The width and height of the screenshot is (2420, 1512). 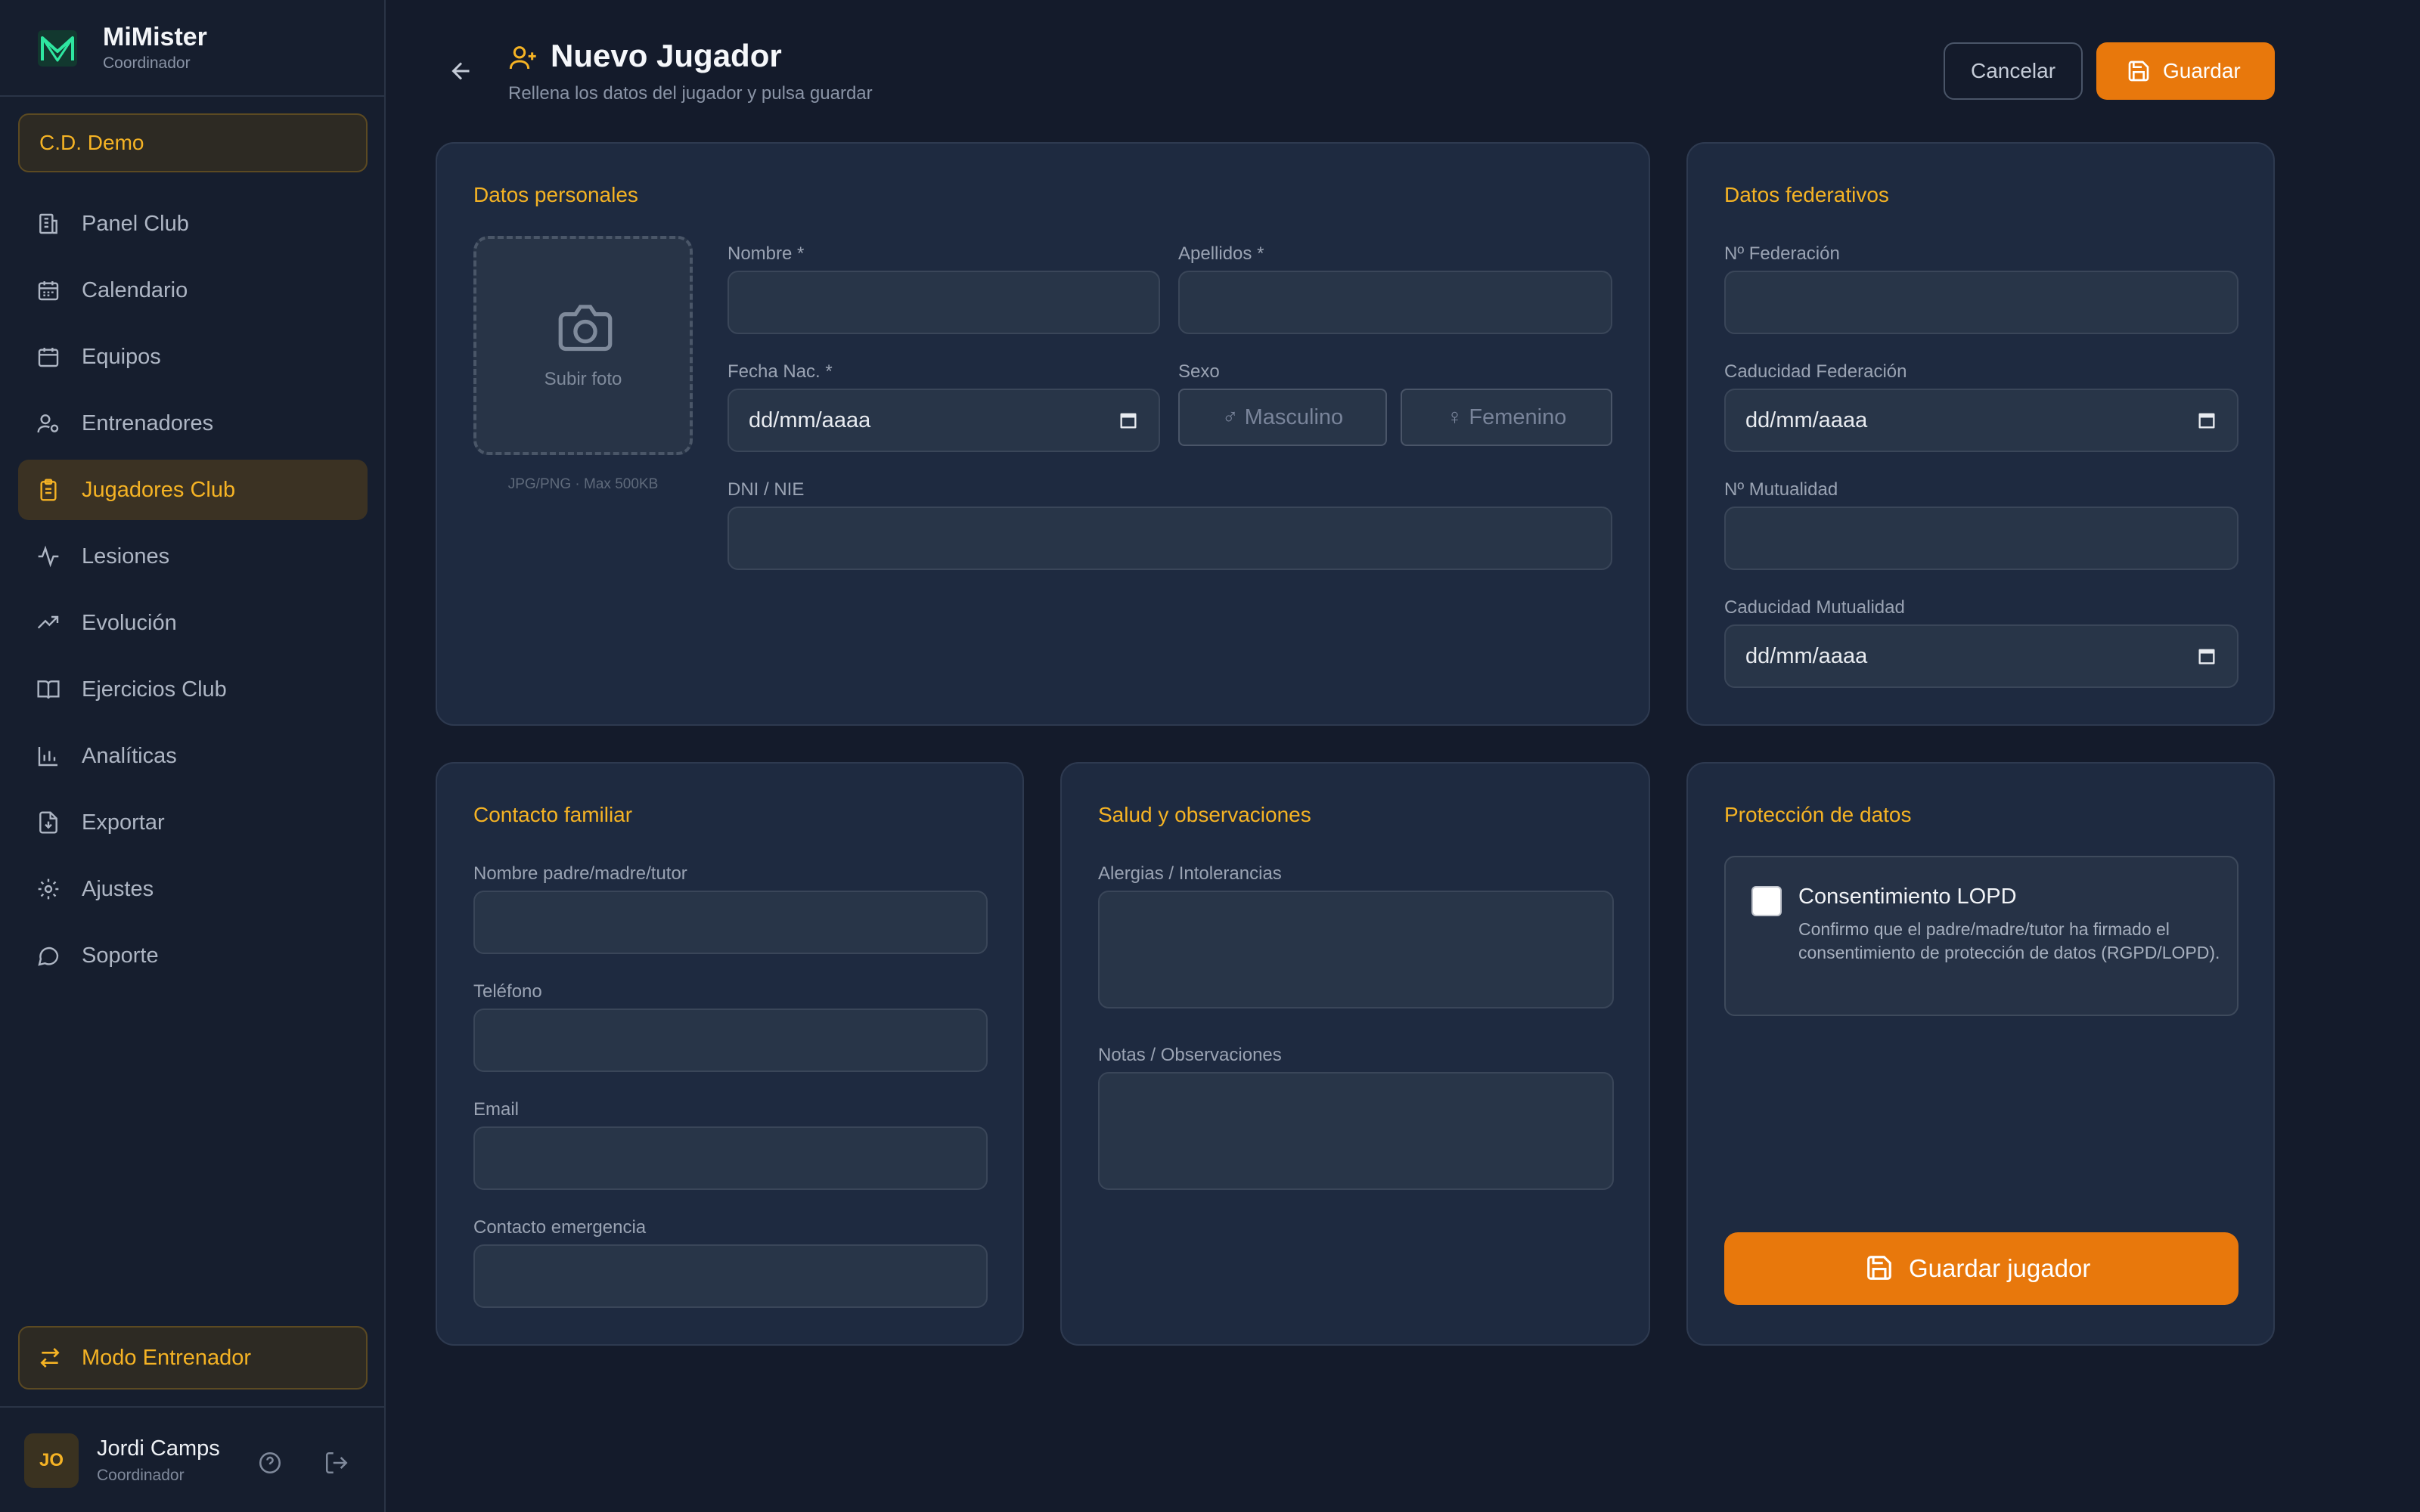 What do you see at coordinates (48, 689) in the screenshot?
I see `book-icon` at bounding box center [48, 689].